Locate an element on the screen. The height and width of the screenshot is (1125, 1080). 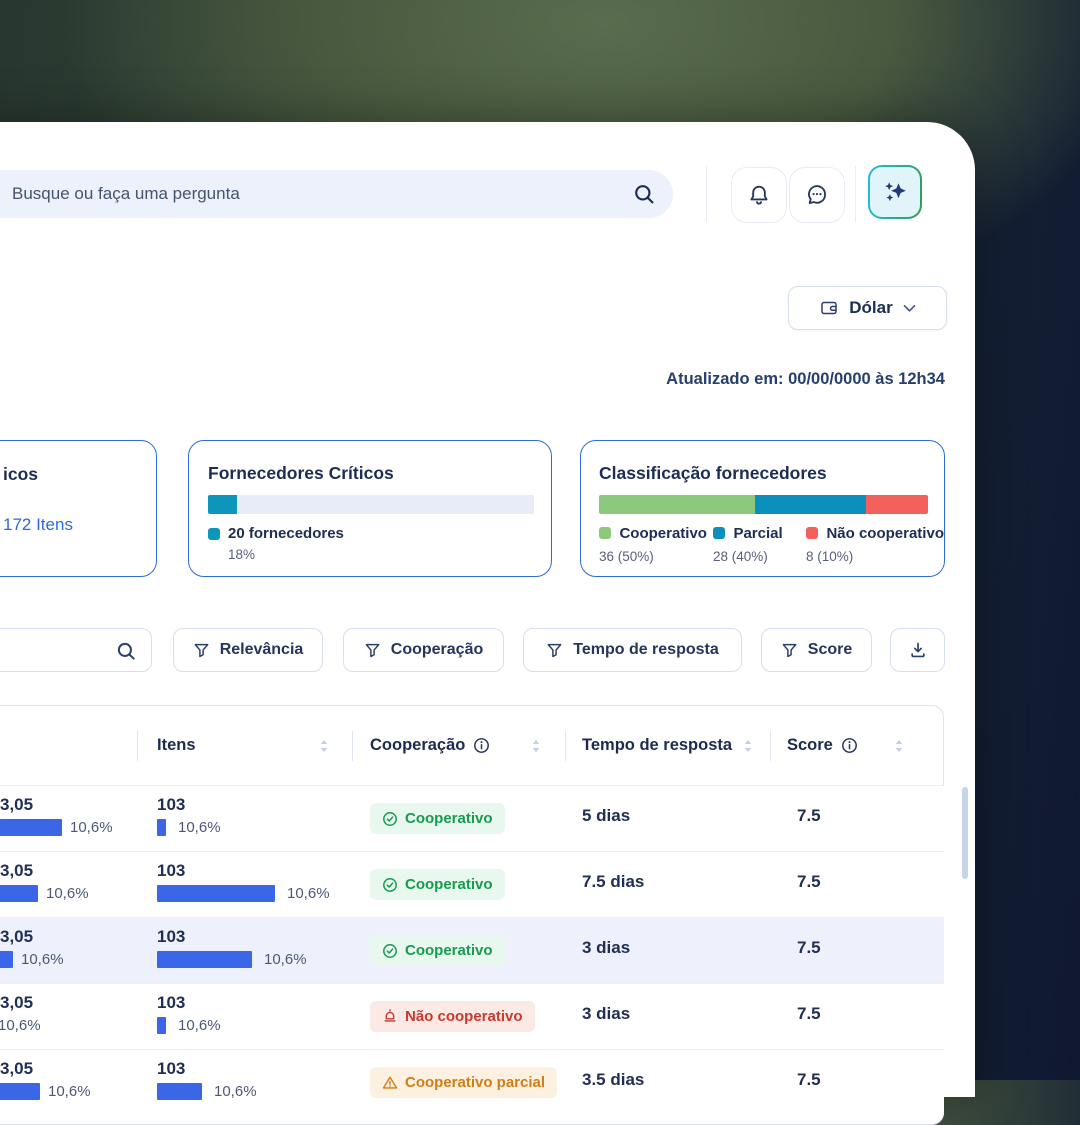
currency-selector: Dólar is located at coordinates (867, 308).